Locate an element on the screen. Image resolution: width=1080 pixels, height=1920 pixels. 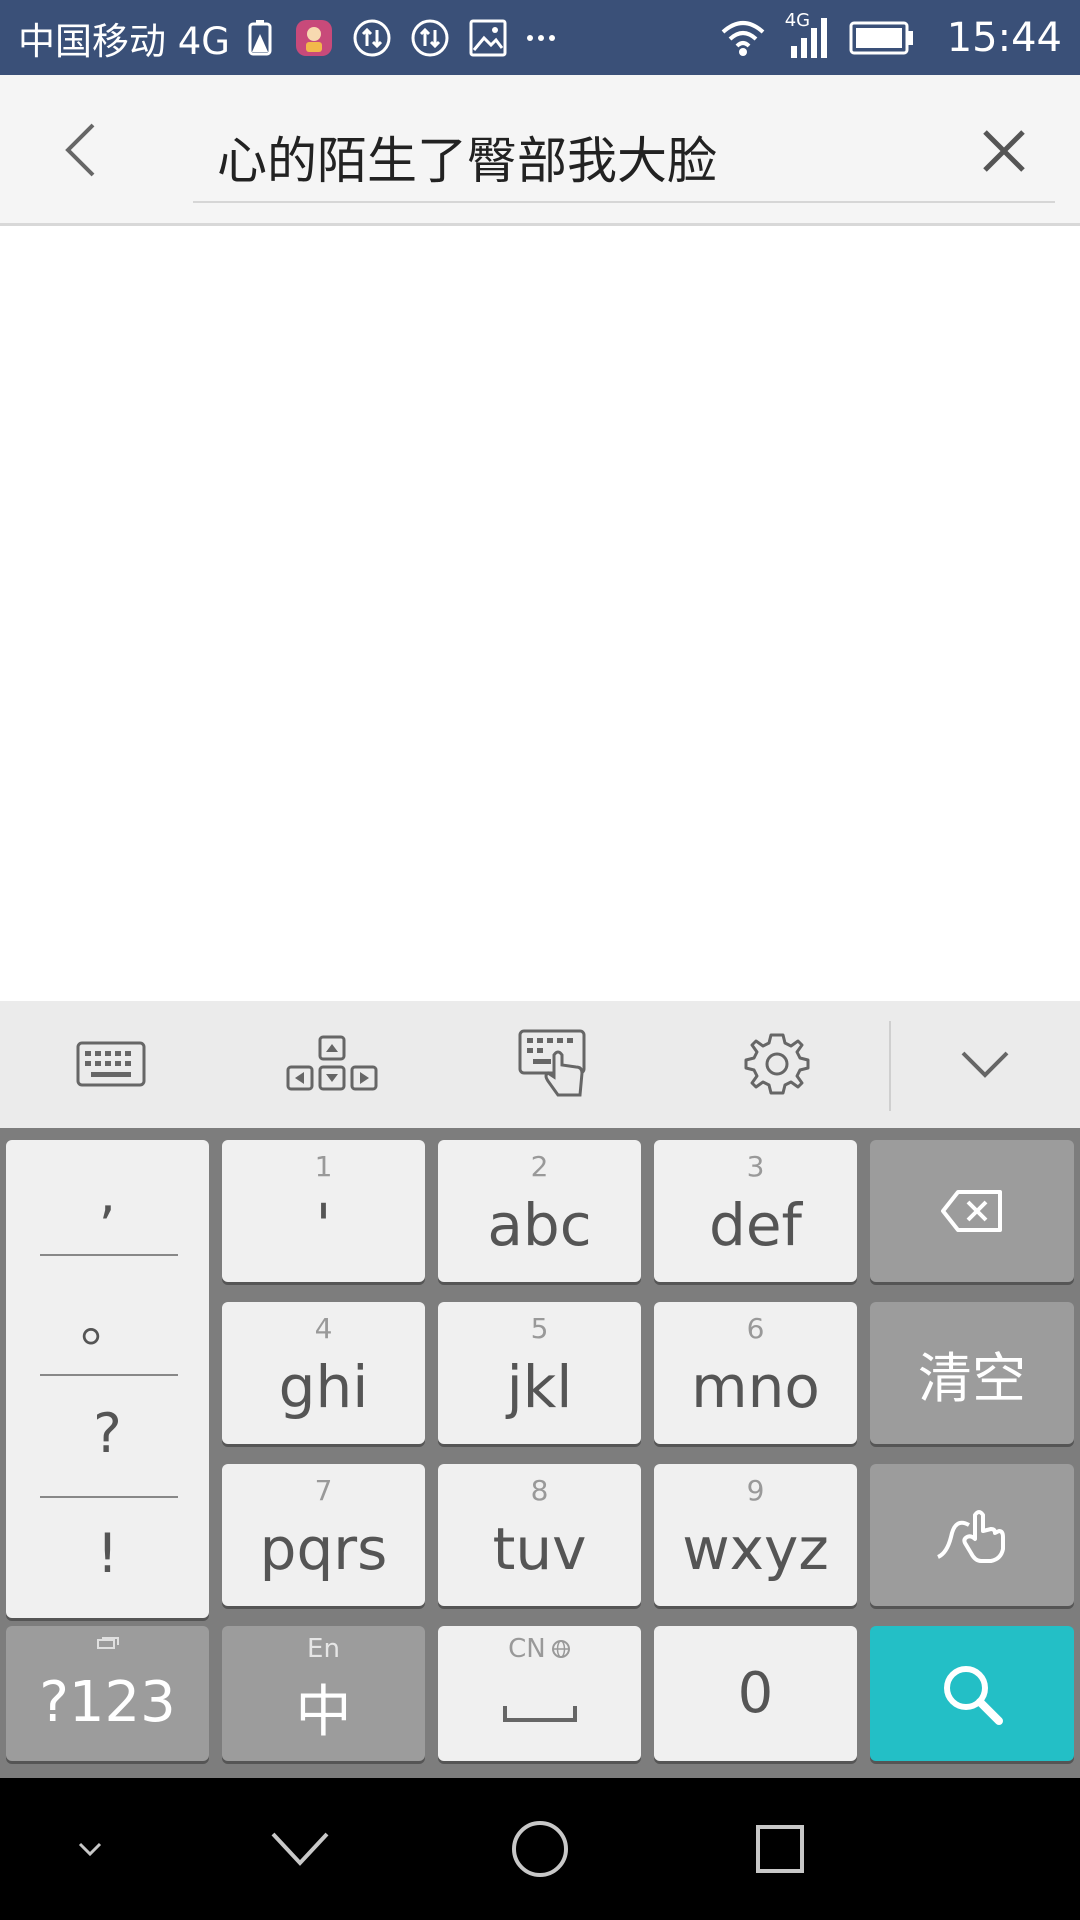
key-number: 3 is located at coordinates (755, 1166).